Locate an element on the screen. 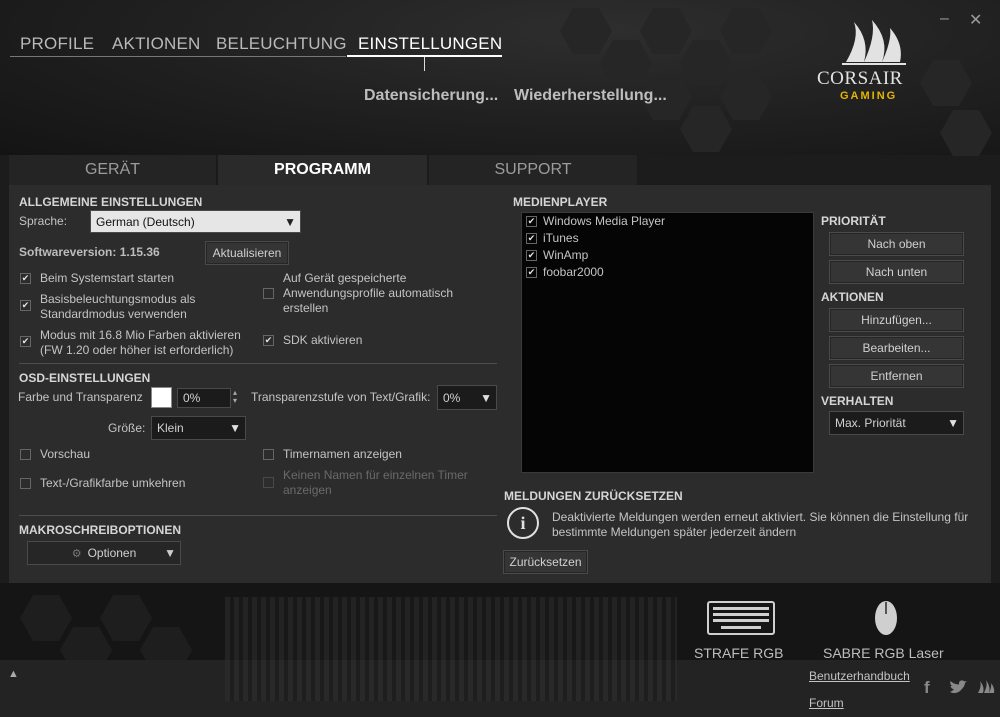  checkbox-invert-colors is located at coordinates (25, 483).